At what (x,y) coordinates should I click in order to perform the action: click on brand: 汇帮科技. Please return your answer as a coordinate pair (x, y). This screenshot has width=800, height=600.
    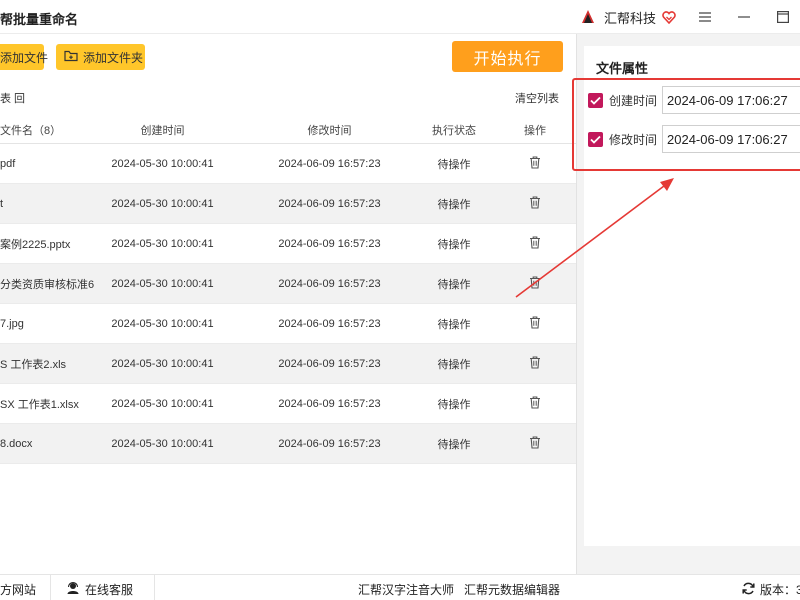
    Looking at the image, I should click on (627, 17).